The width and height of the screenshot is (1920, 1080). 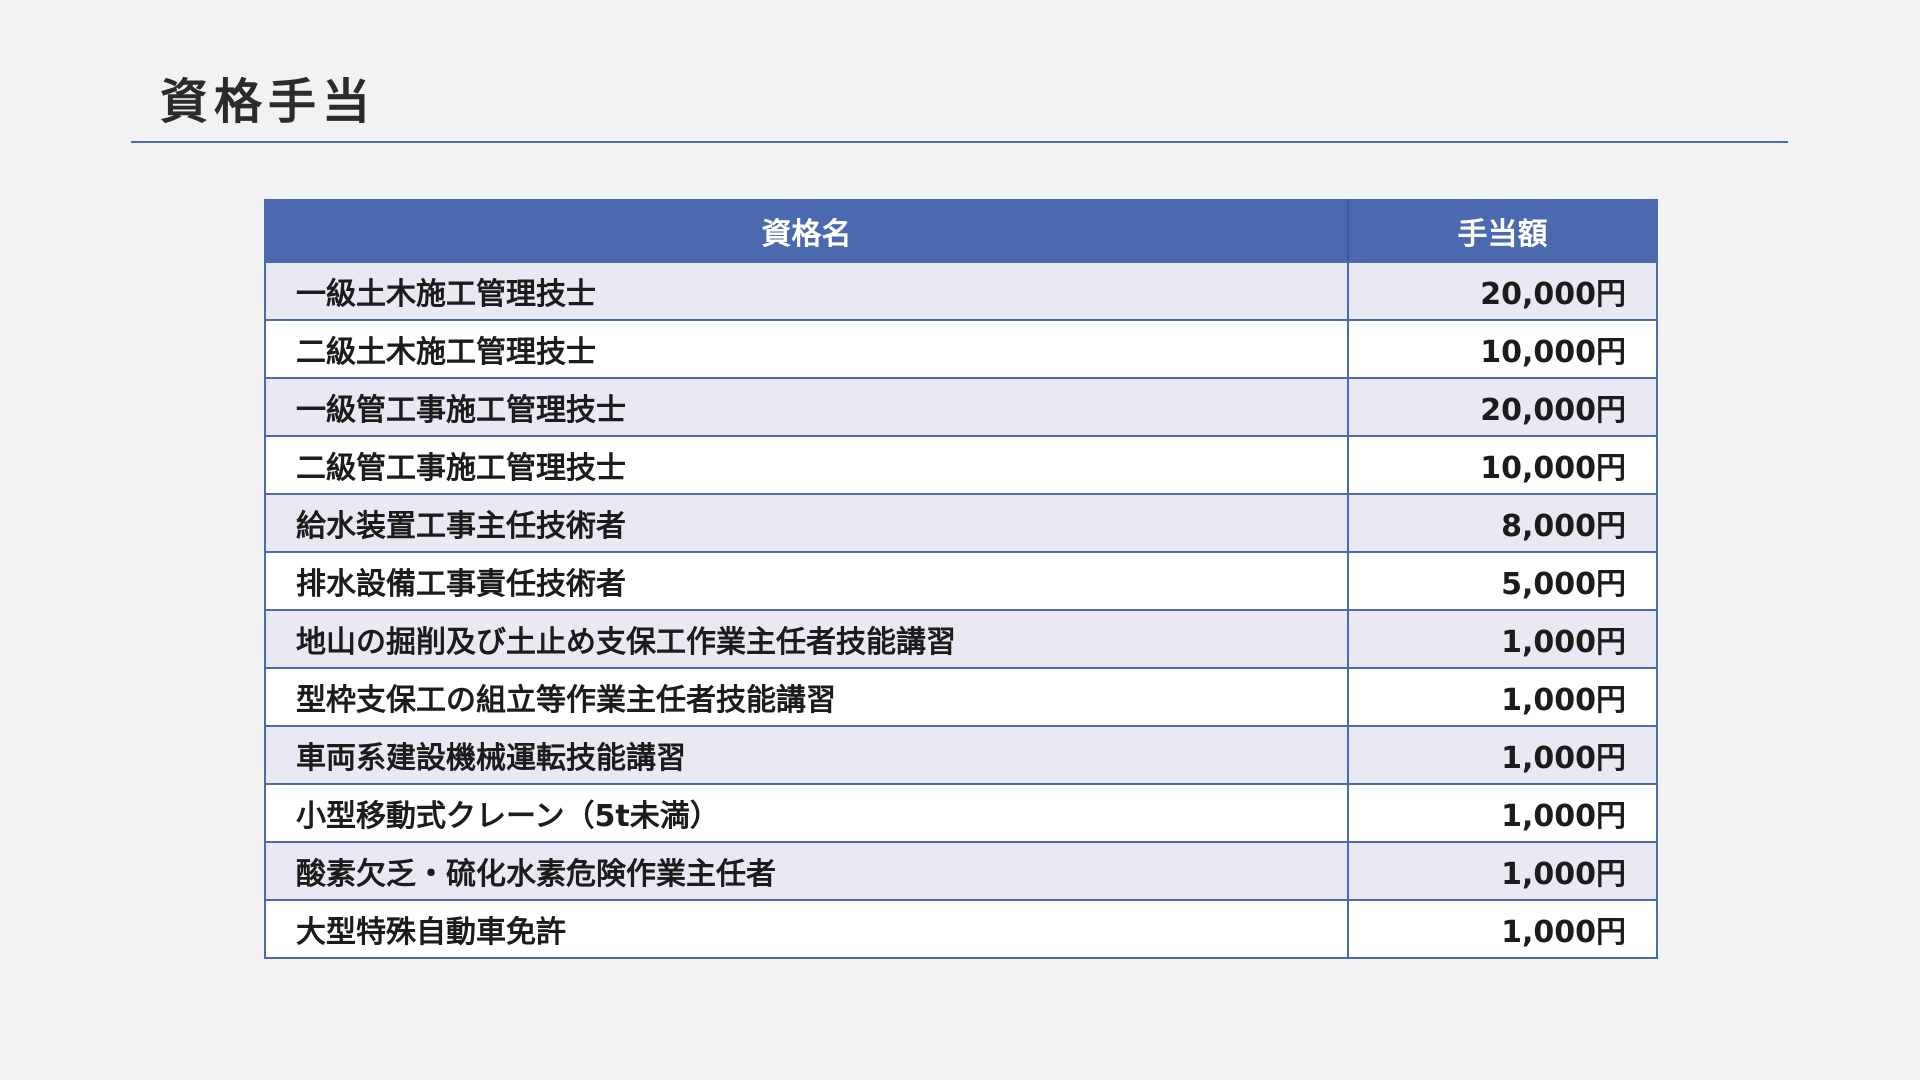 I want to click on qualification-name-cell: 給水装置工事主任技術者, so click(x=806, y=523).